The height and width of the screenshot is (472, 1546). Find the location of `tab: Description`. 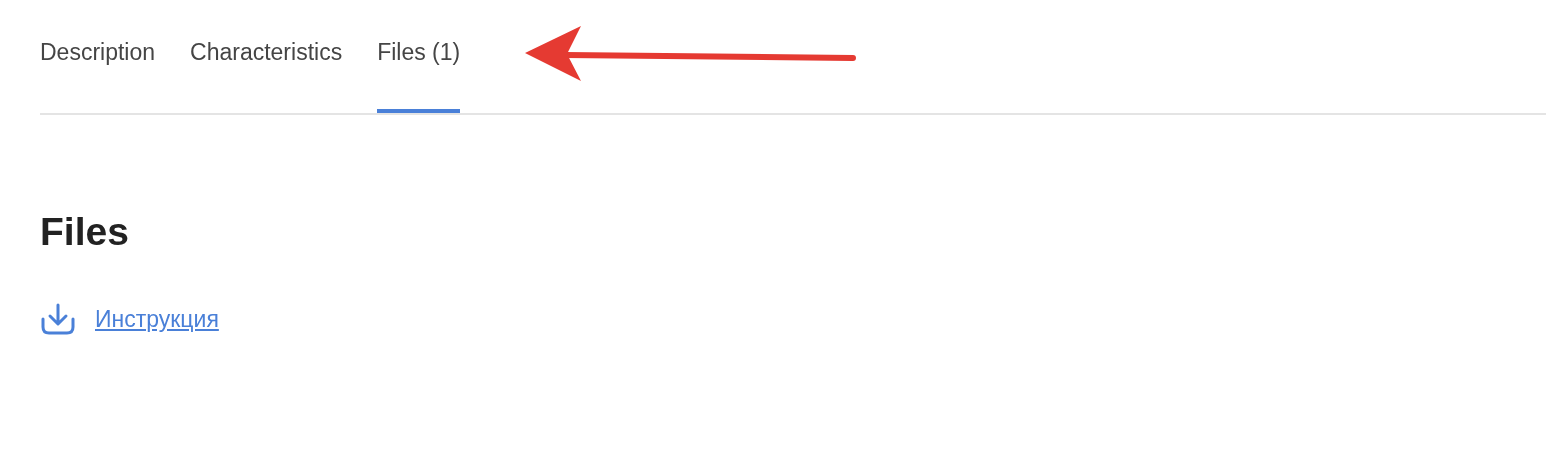

tab: Description is located at coordinates (98, 56).